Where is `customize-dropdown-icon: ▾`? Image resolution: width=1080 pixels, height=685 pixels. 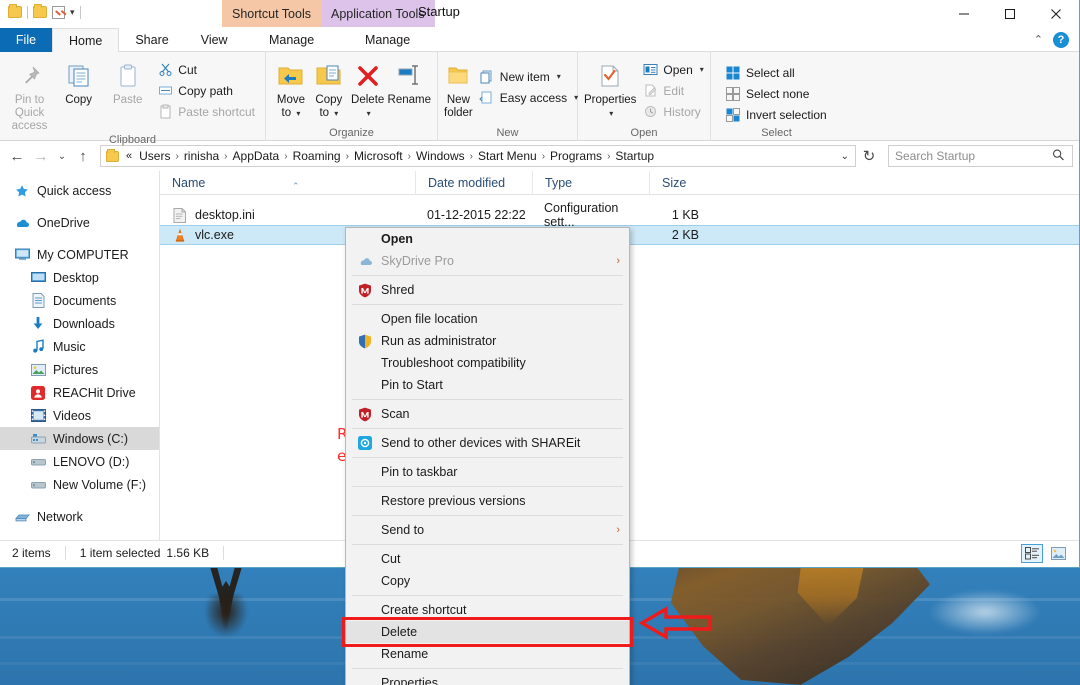 customize-dropdown-icon: ▾ is located at coordinates (72, 12).